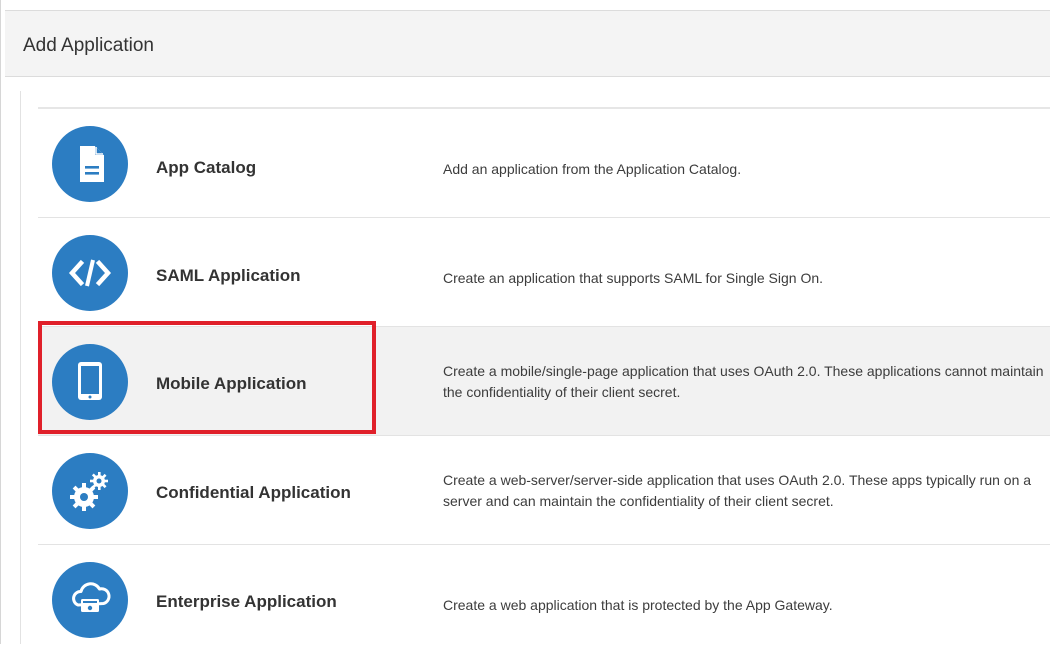 The width and height of the screenshot is (1050, 654). I want to click on option-name: Enterprise Application, so click(246, 601).